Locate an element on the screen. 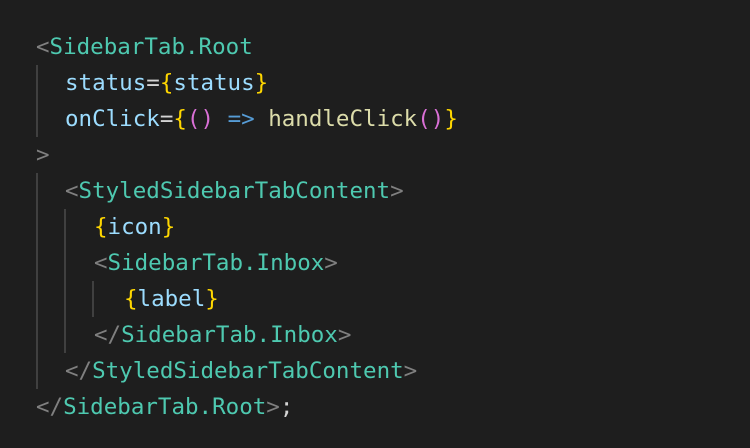 This screenshot has height=448, width=750. variable-name: status is located at coordinates (214, 83).